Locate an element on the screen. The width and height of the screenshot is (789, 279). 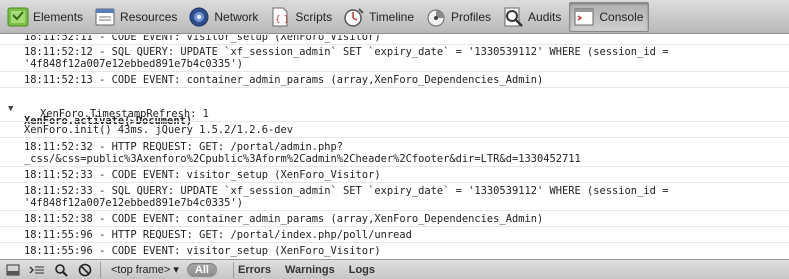
tab-console: Console is located at coordinates (609, 16).